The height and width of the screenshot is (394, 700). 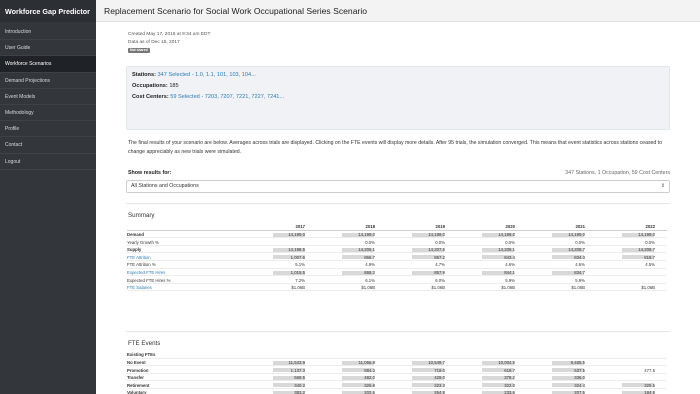 What do you see at coordinates (397, 385) in the screenshot?
I see `table-row: Retirement 340.2 326.8 323.3 322.0 324.4 325.5` at bounding box center [397, 385].